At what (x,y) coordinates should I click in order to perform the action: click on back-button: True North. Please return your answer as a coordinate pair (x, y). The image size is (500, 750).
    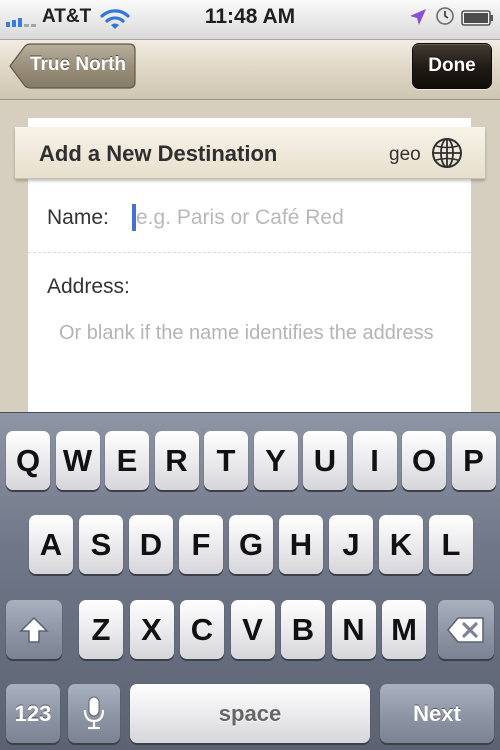
    Looking at the image, I should click on (72, 66).